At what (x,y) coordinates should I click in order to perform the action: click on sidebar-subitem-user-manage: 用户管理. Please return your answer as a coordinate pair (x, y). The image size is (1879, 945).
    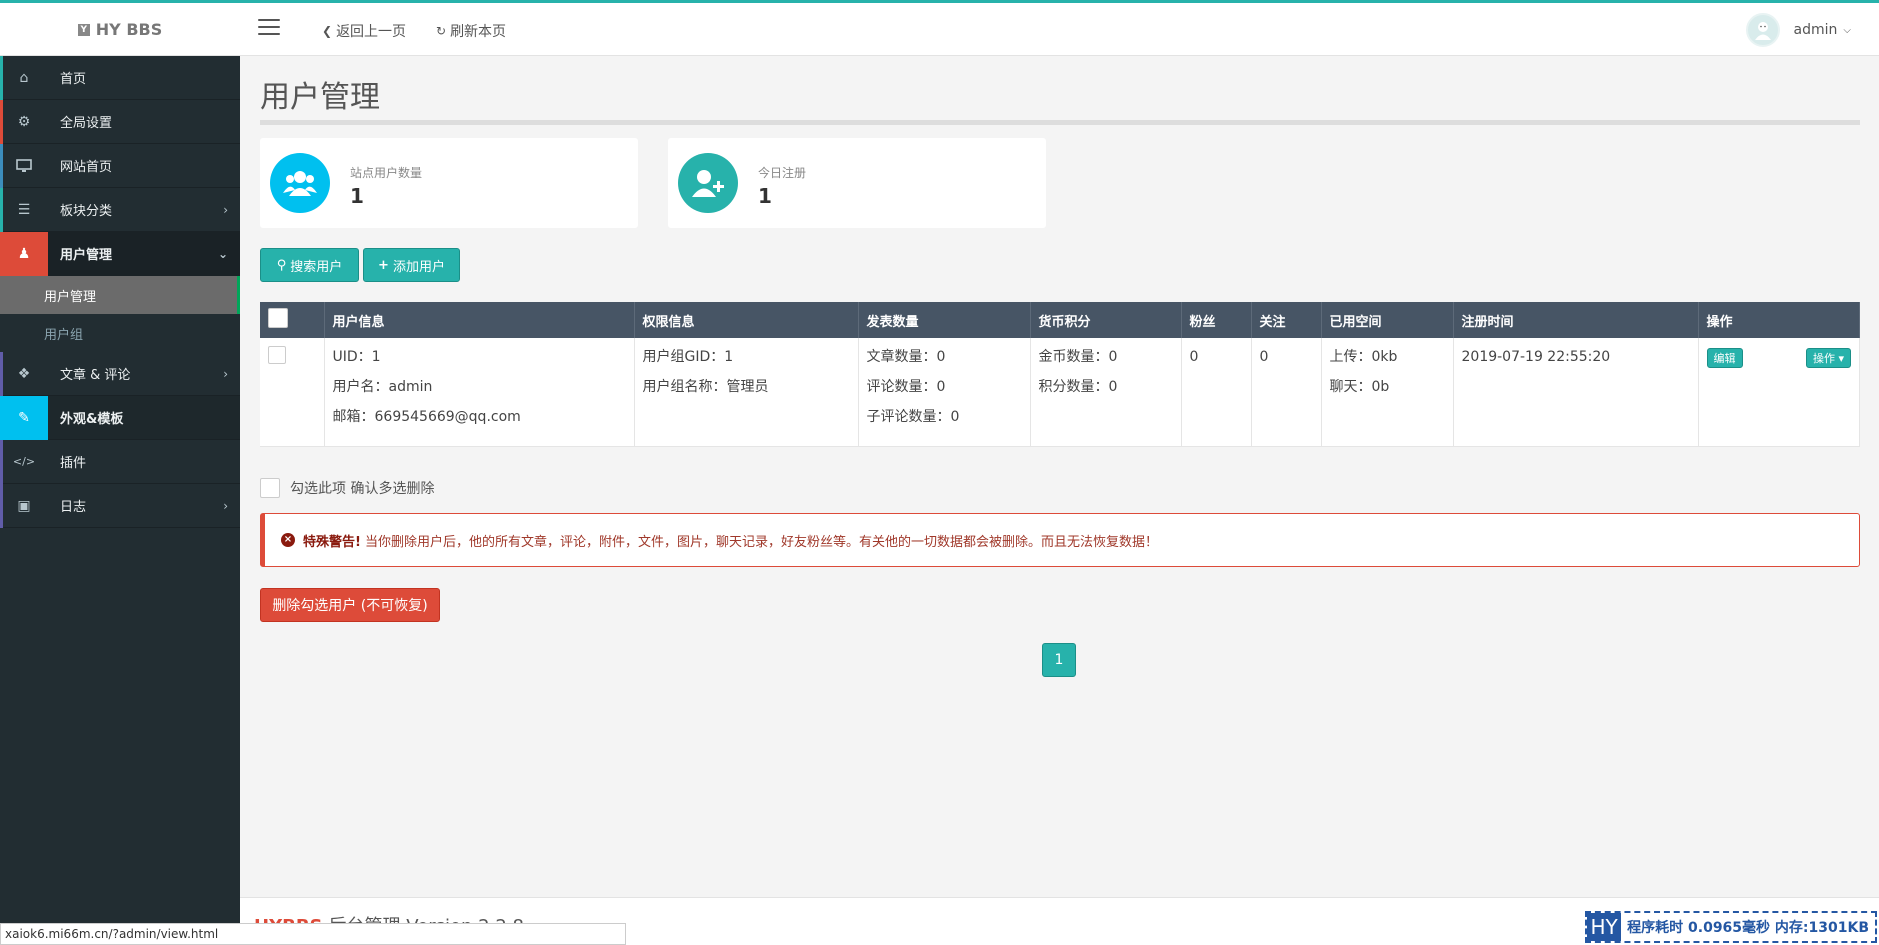
    Looking at the image, I should click on (120, 295).